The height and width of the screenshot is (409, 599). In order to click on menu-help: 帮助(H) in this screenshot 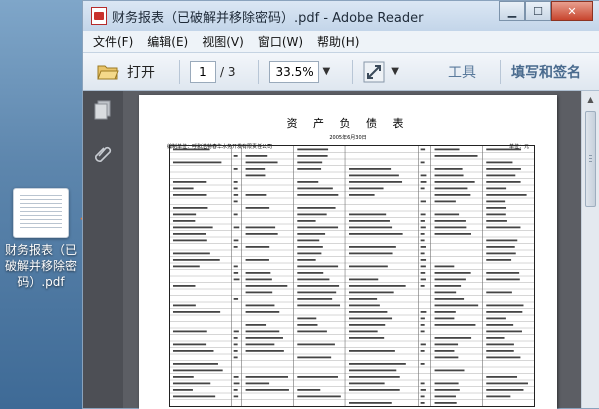, I will do `click(338, 41)`.